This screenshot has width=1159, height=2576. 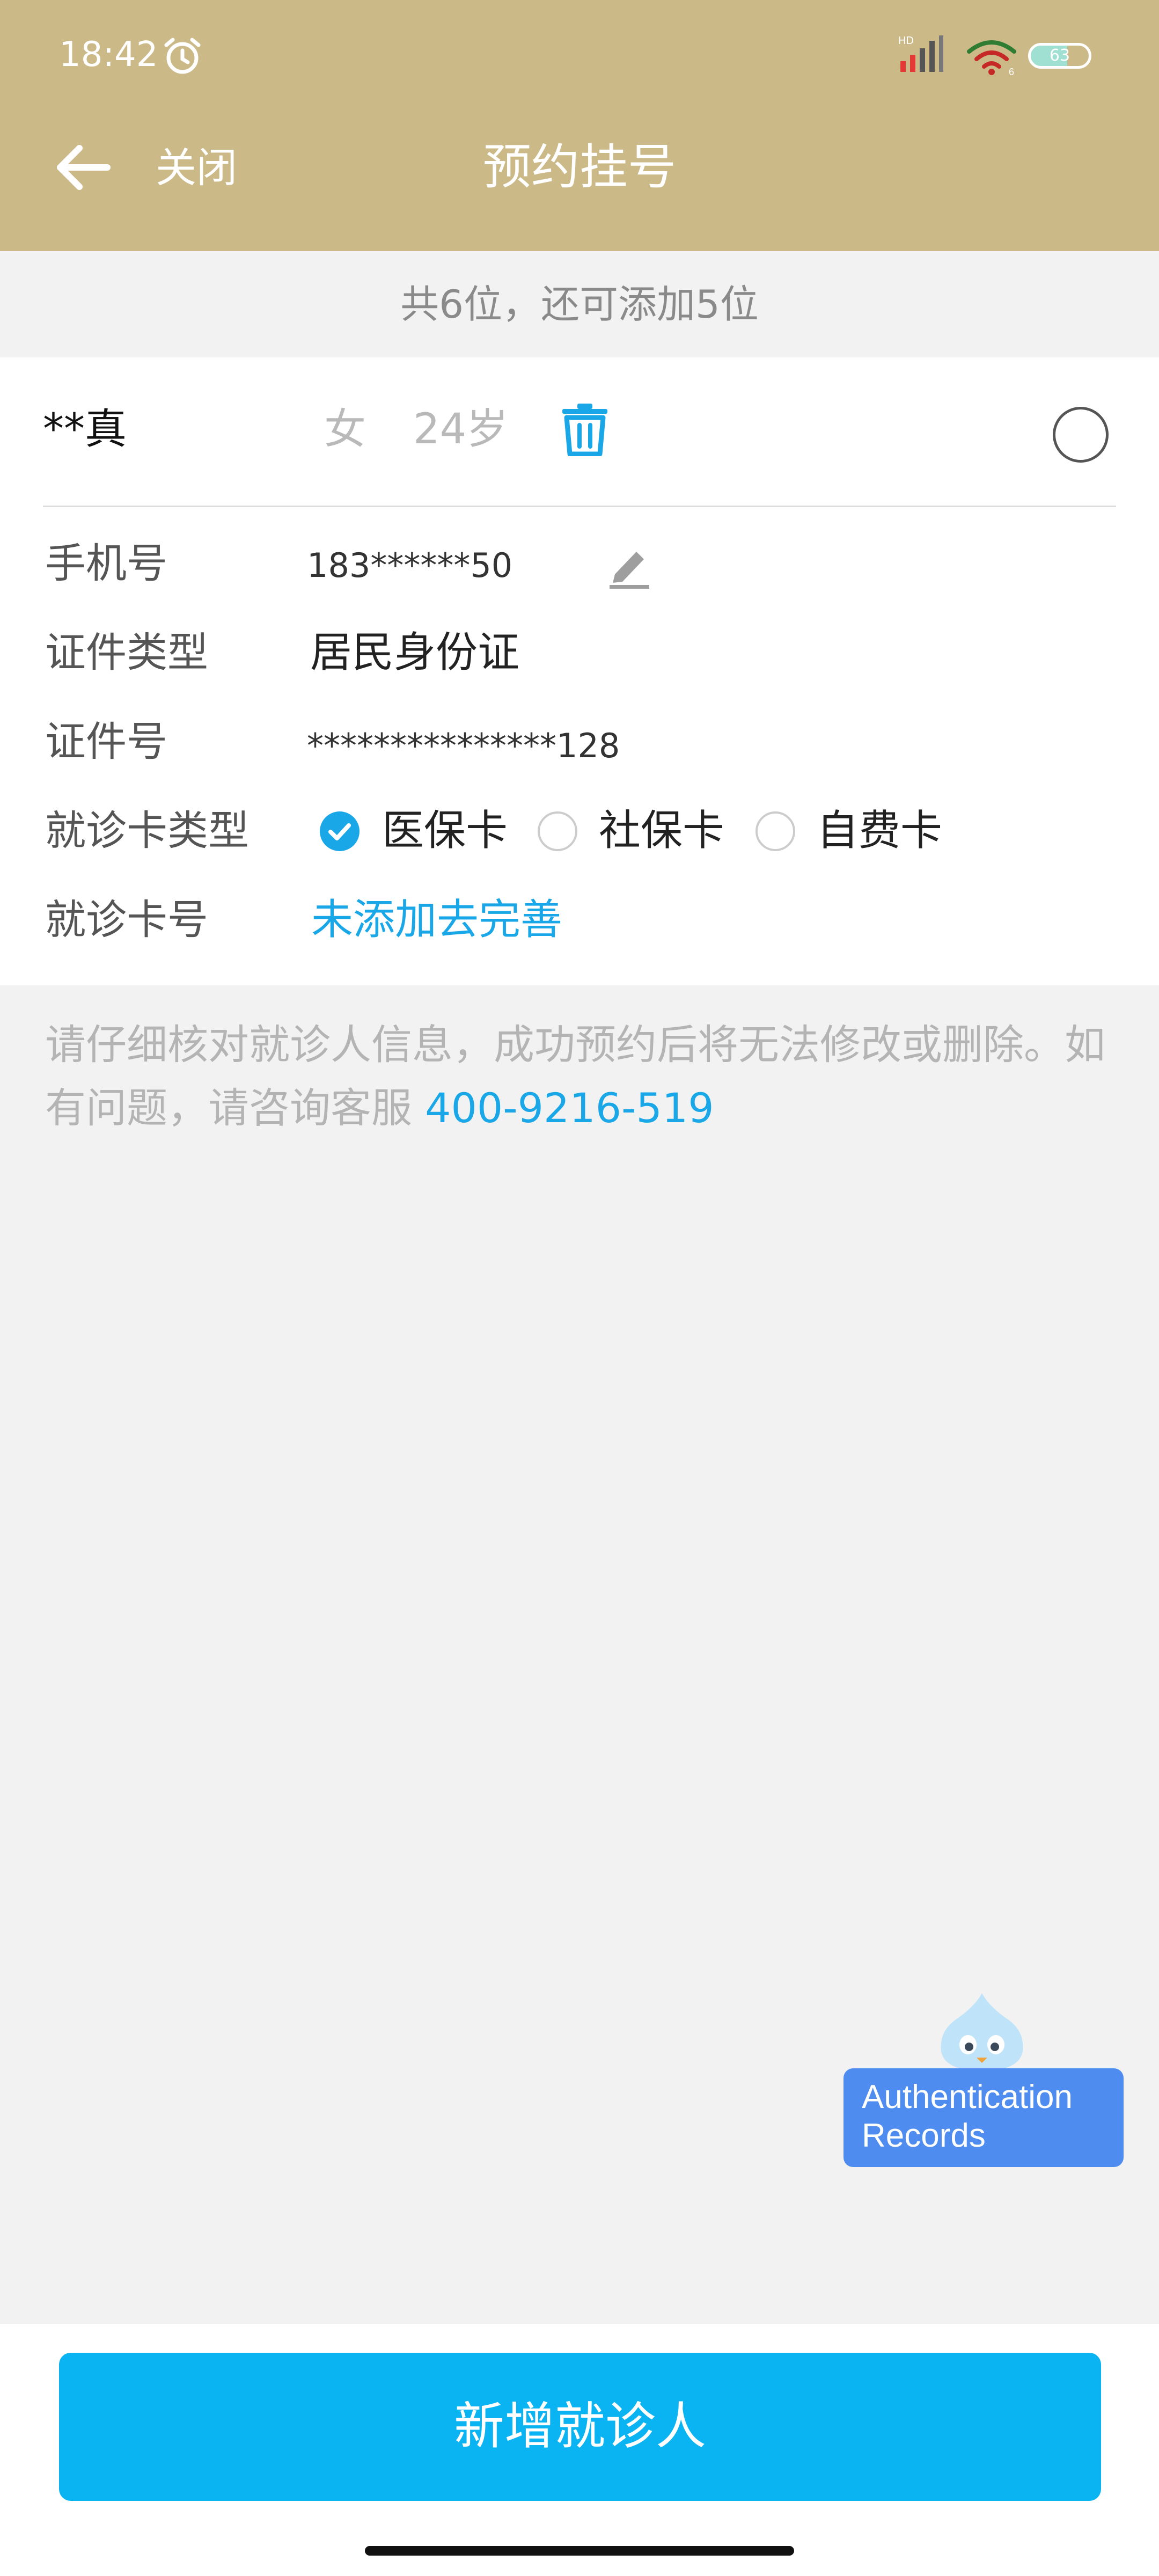 What do you see at coordinates (410, 565) in the screenshot?
I see `phone-value: 183******50` at bounding box center [410, 565].